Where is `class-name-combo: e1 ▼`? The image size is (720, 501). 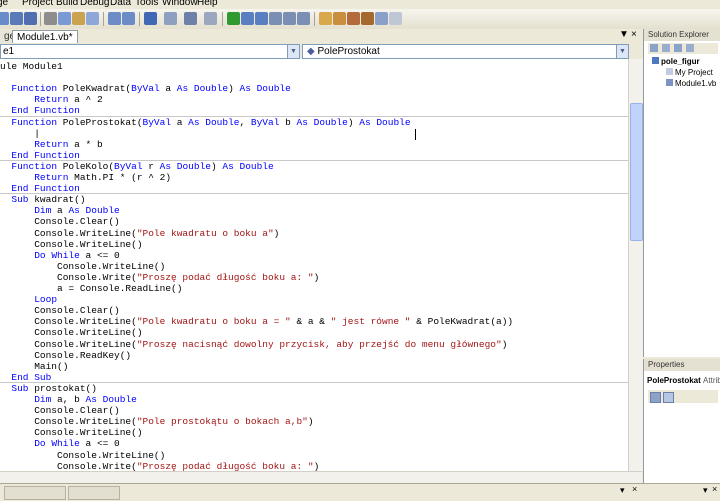 class-name-combo: e1 ▼ is located at coordinates (150, 51).